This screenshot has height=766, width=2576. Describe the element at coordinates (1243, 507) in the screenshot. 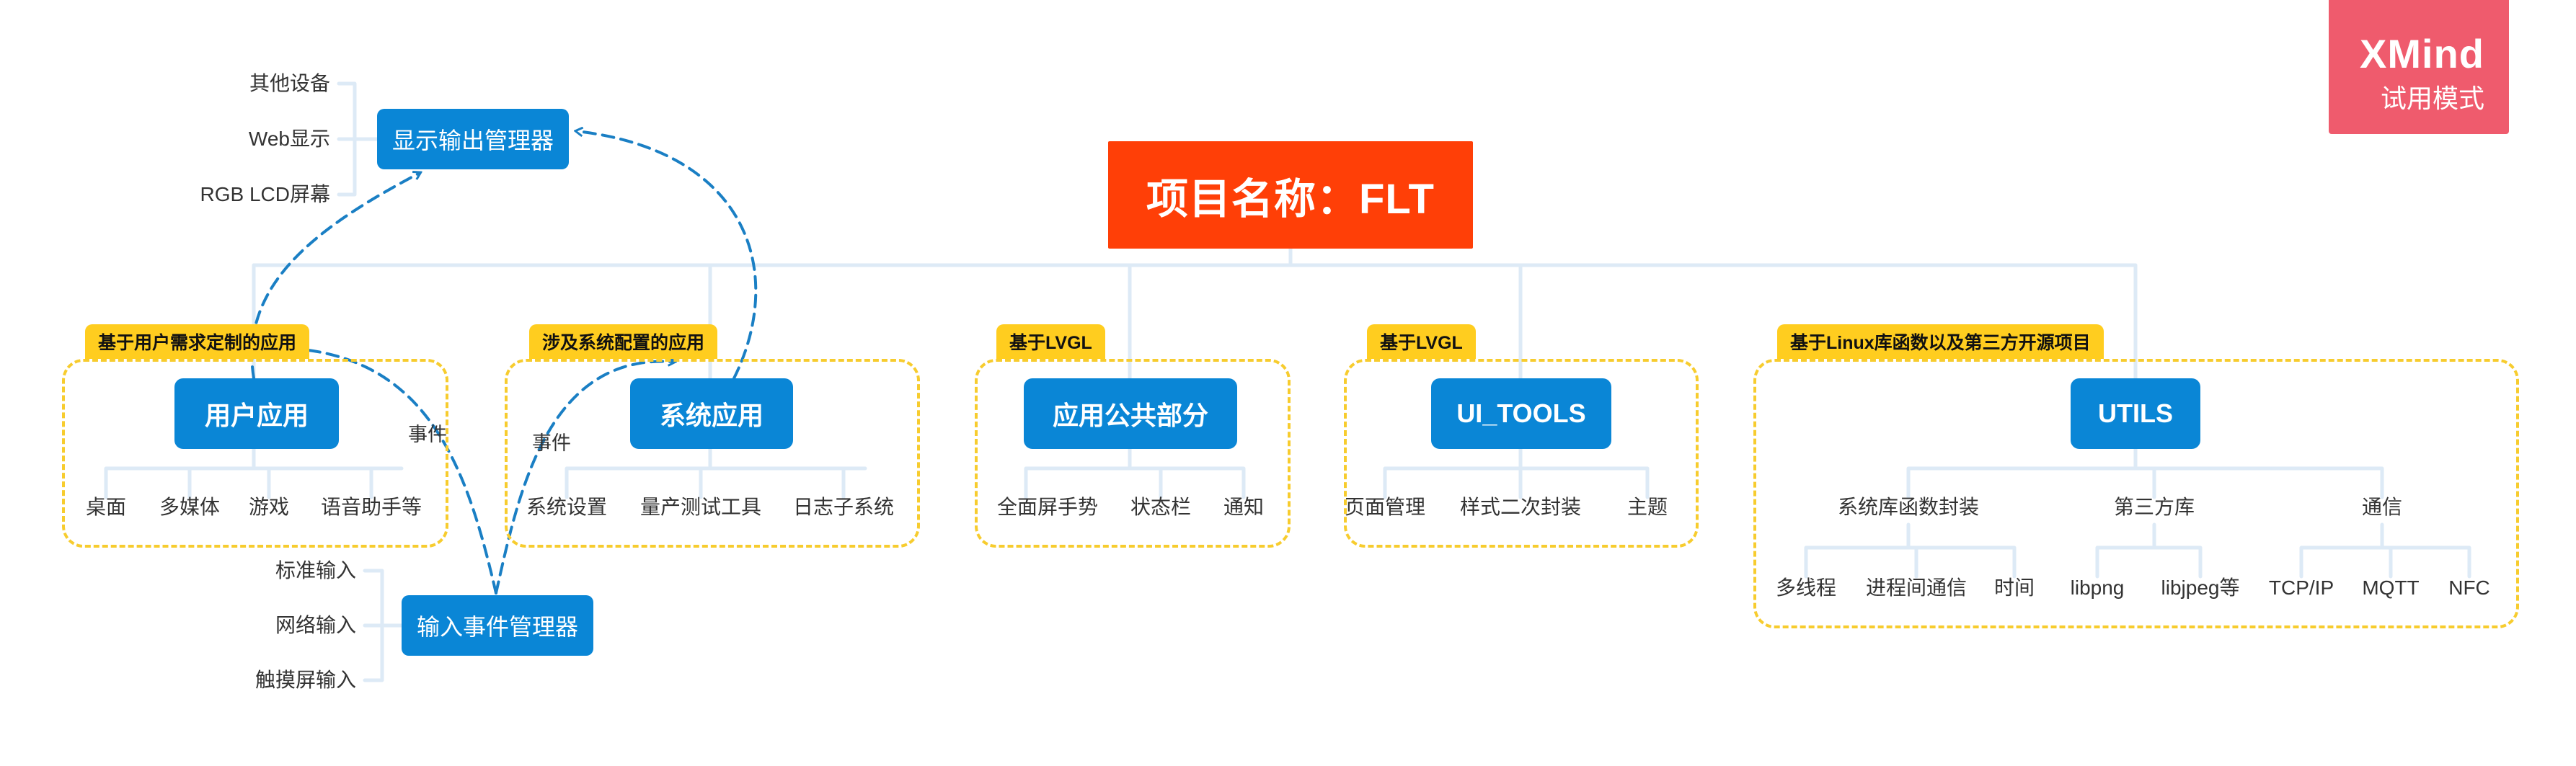

I see `leaf-notification: 通知` at that location.